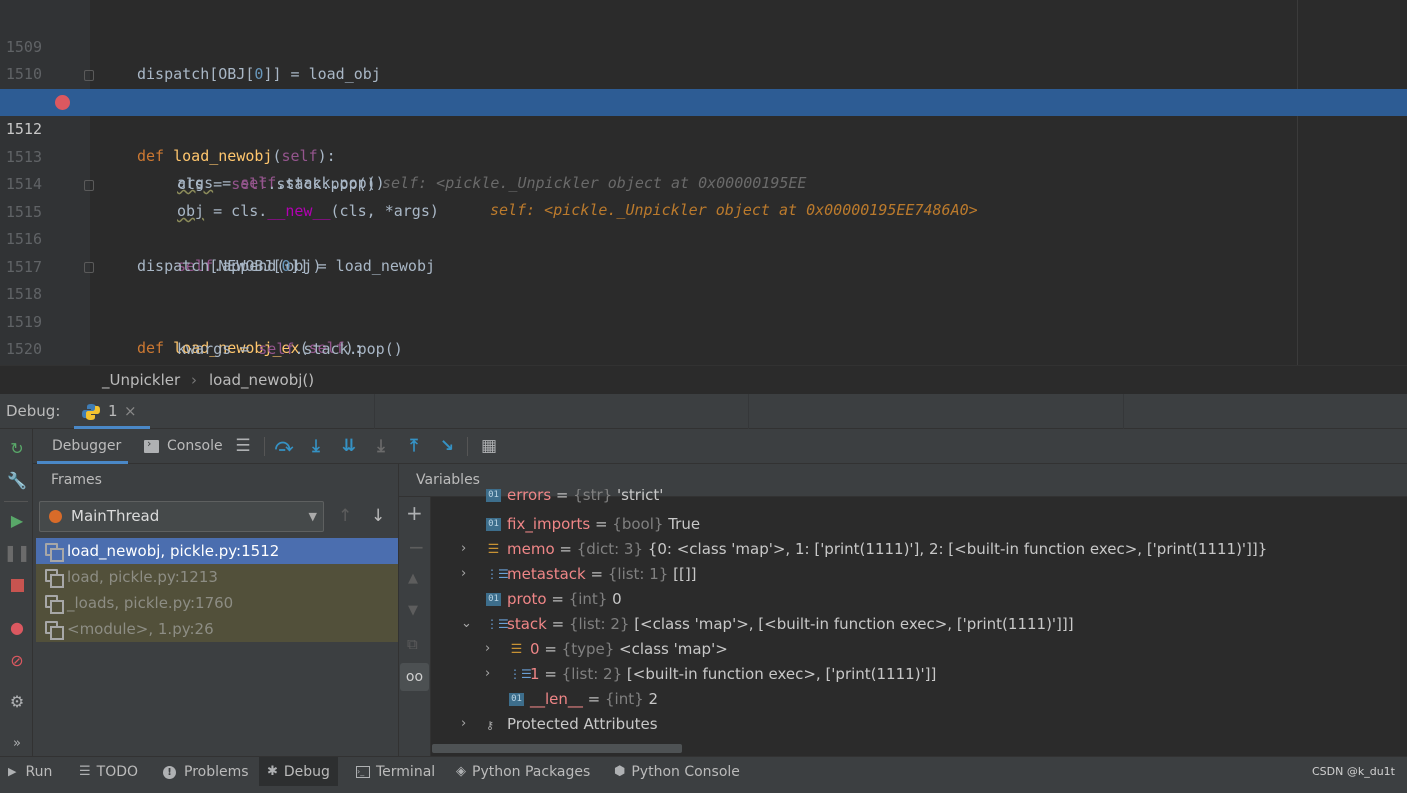  What do you see at coordinates (76, 480) in the screenshot?
I see `frames-header: Frames` at bounding box center [76, 480].